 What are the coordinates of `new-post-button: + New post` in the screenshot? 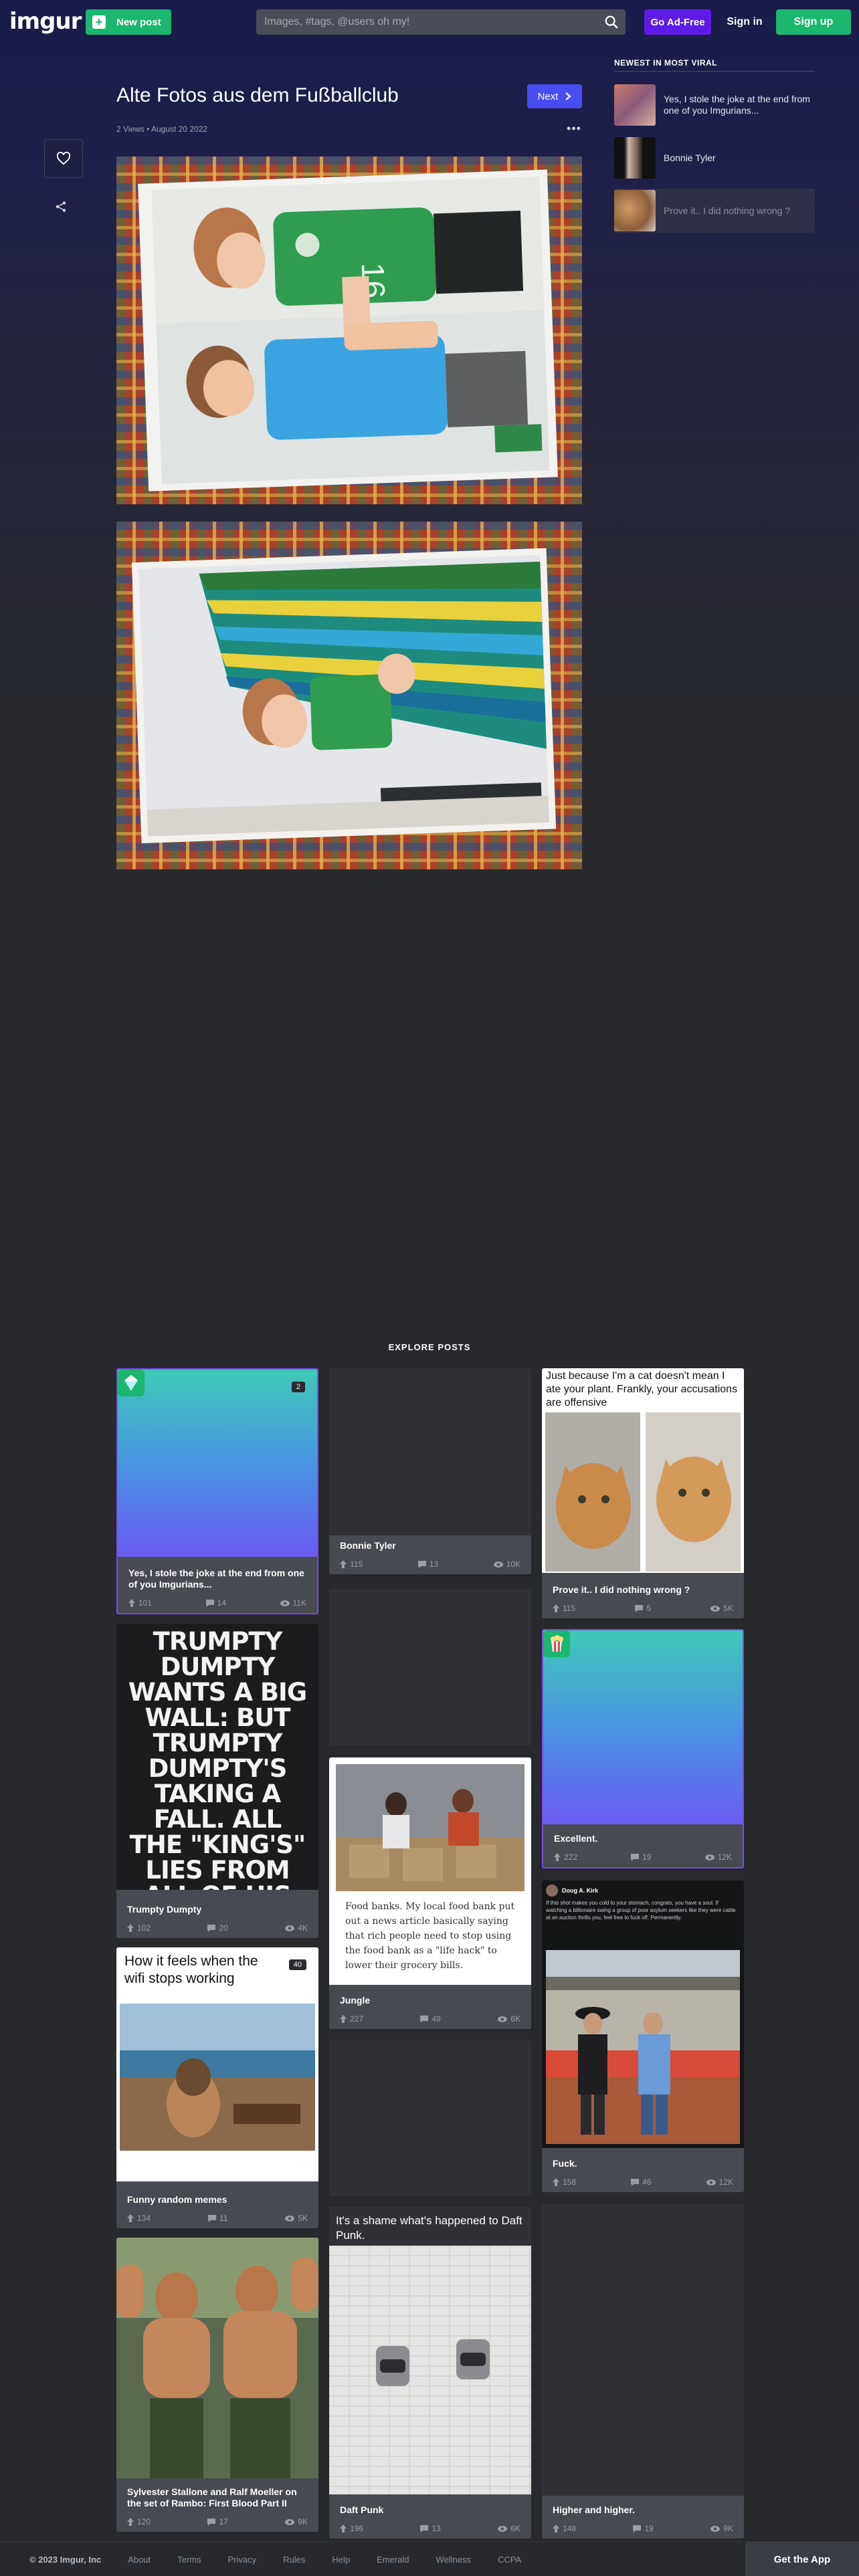 It's located at (128, 22).